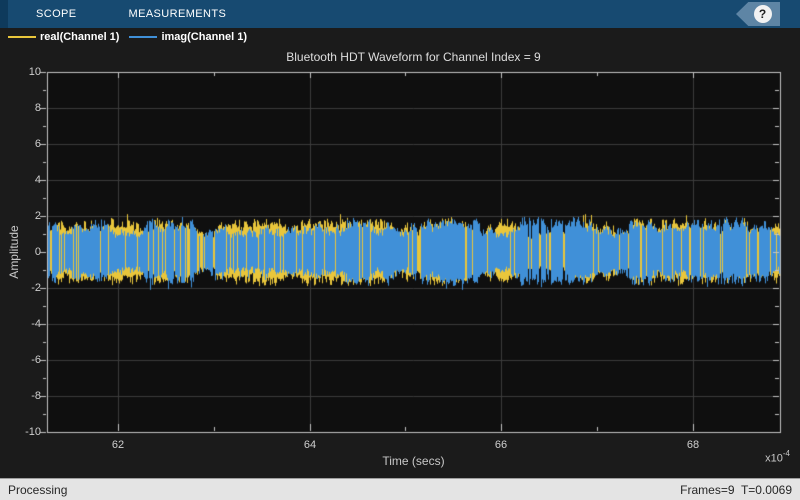  I want to click on status-text: Processing, so click(38, 489).